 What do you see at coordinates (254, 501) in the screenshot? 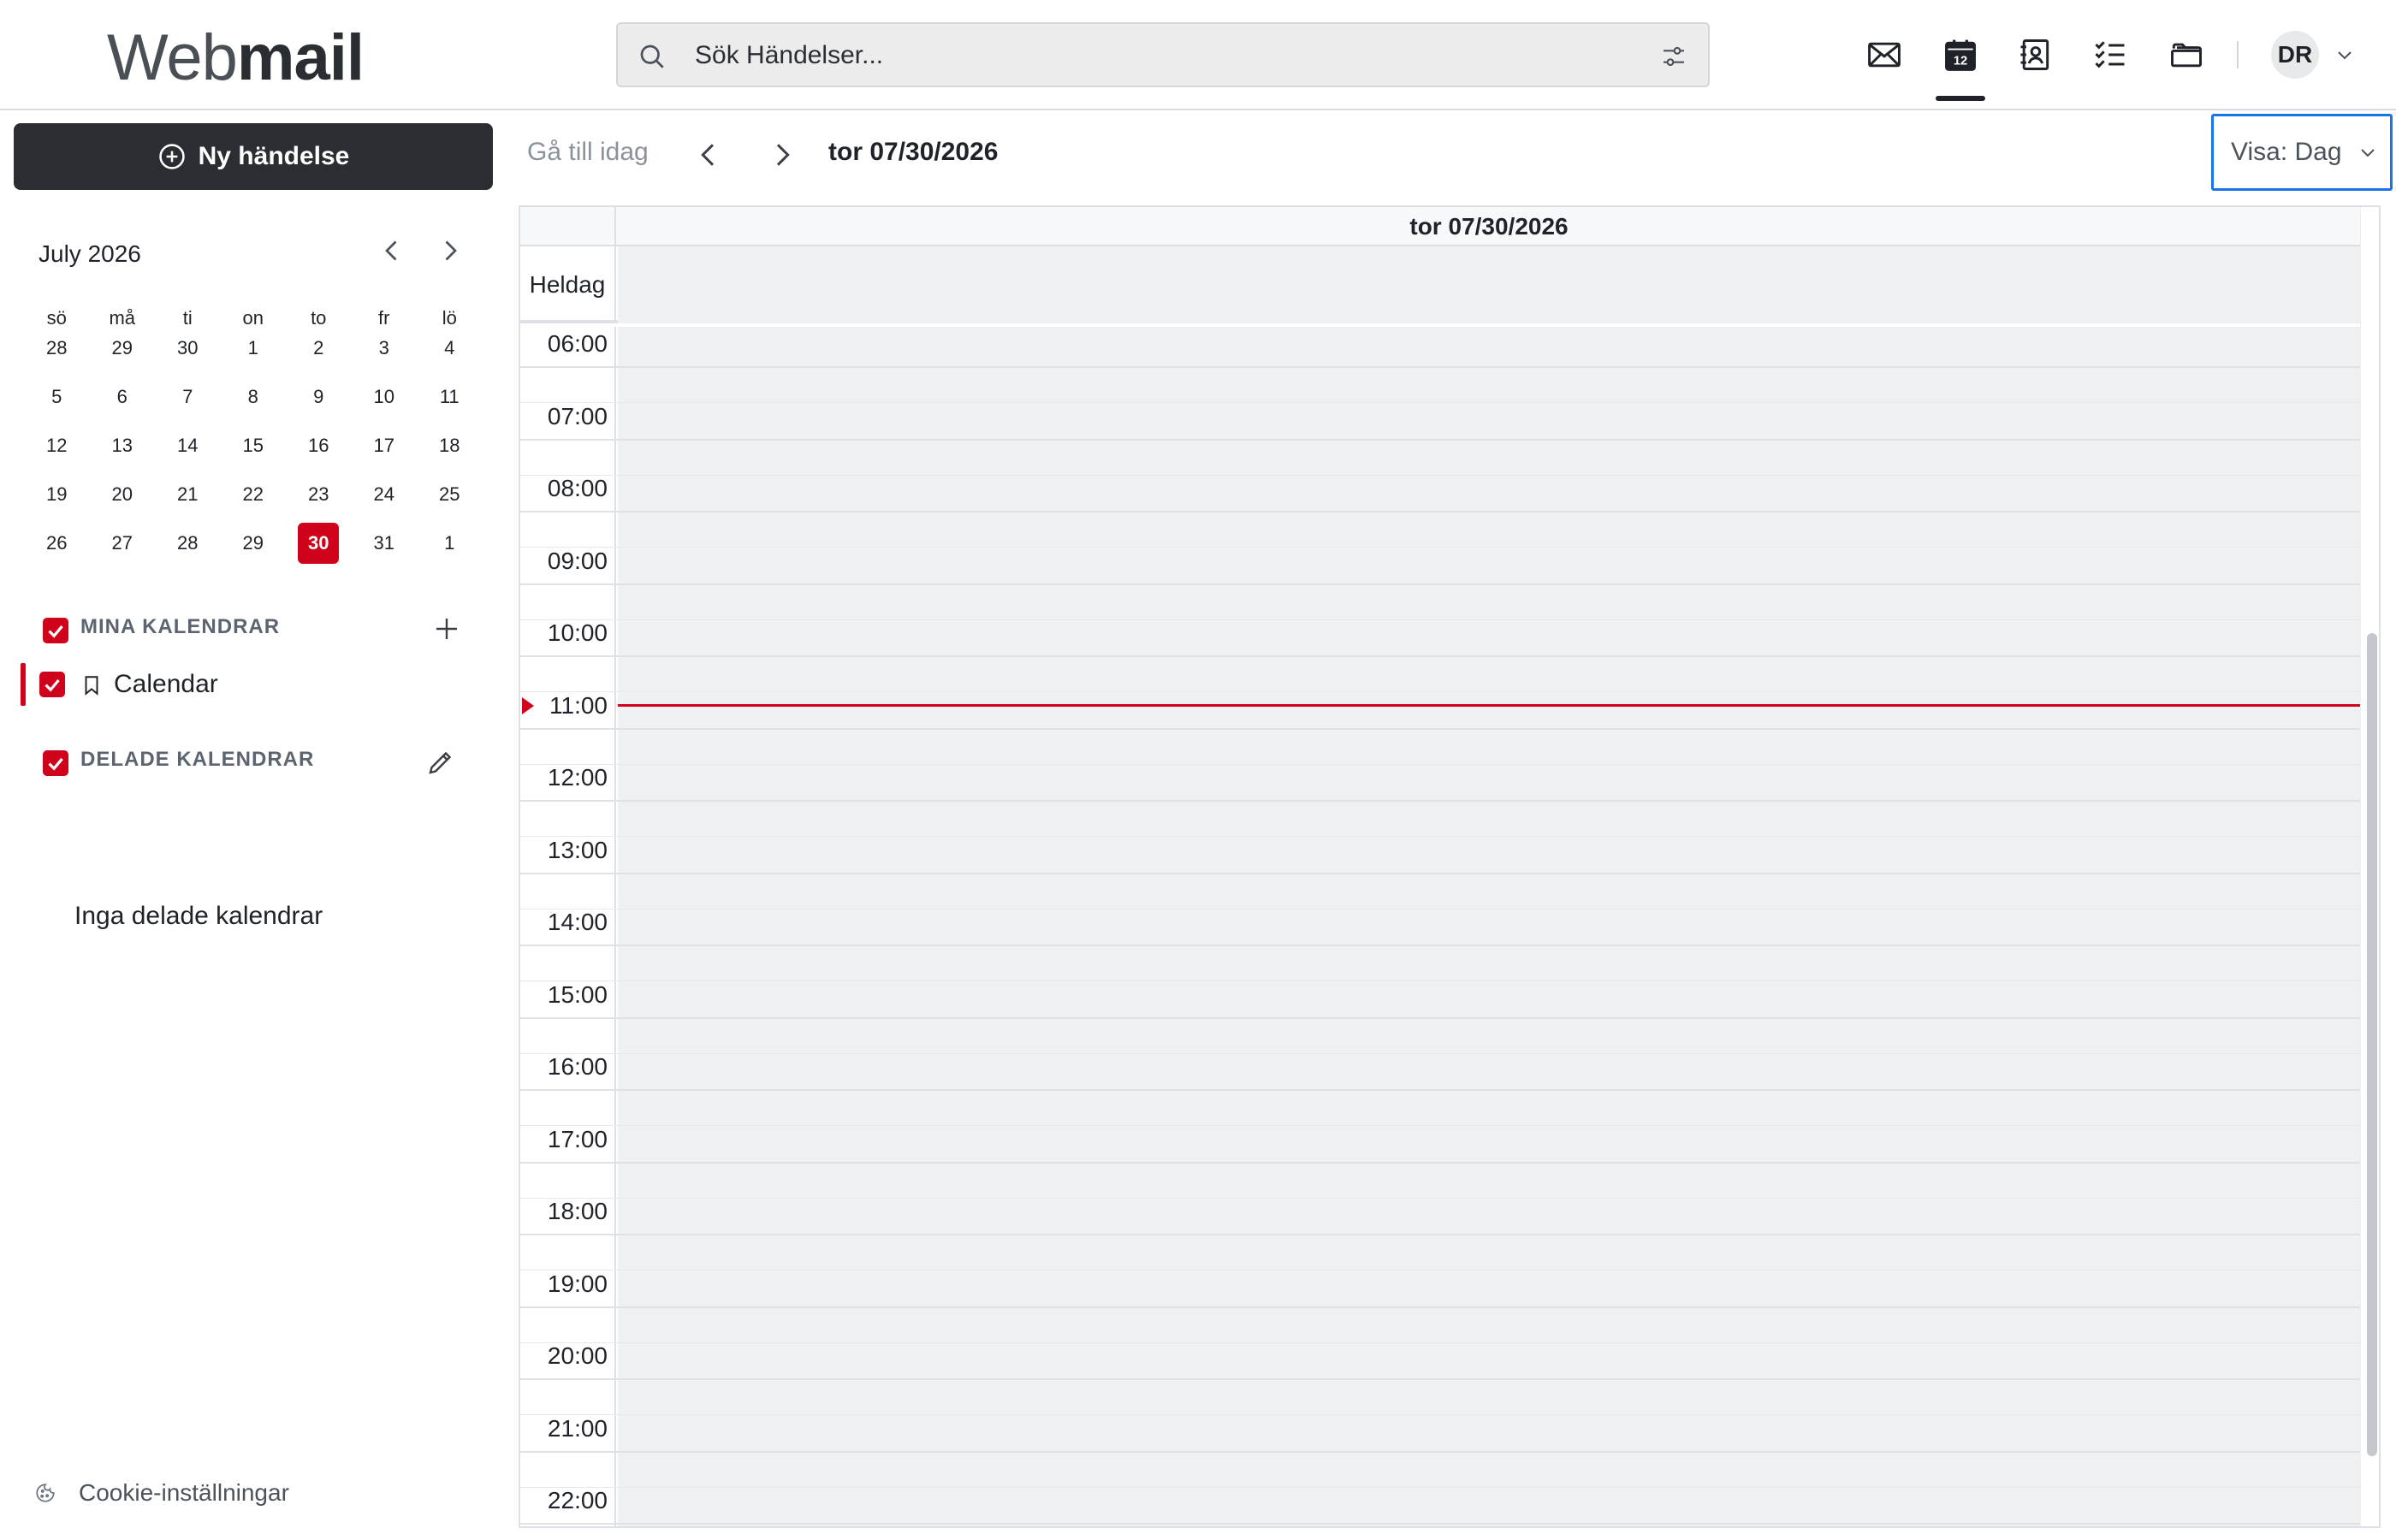
I see `mini-calendar-day: 22` at bounding box center [254, 501].